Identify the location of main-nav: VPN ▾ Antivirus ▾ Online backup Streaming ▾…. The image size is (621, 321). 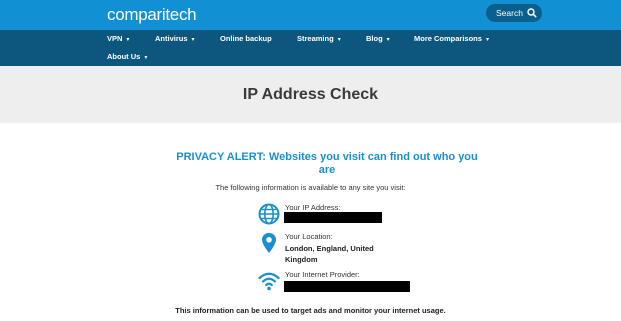
(310, 48).